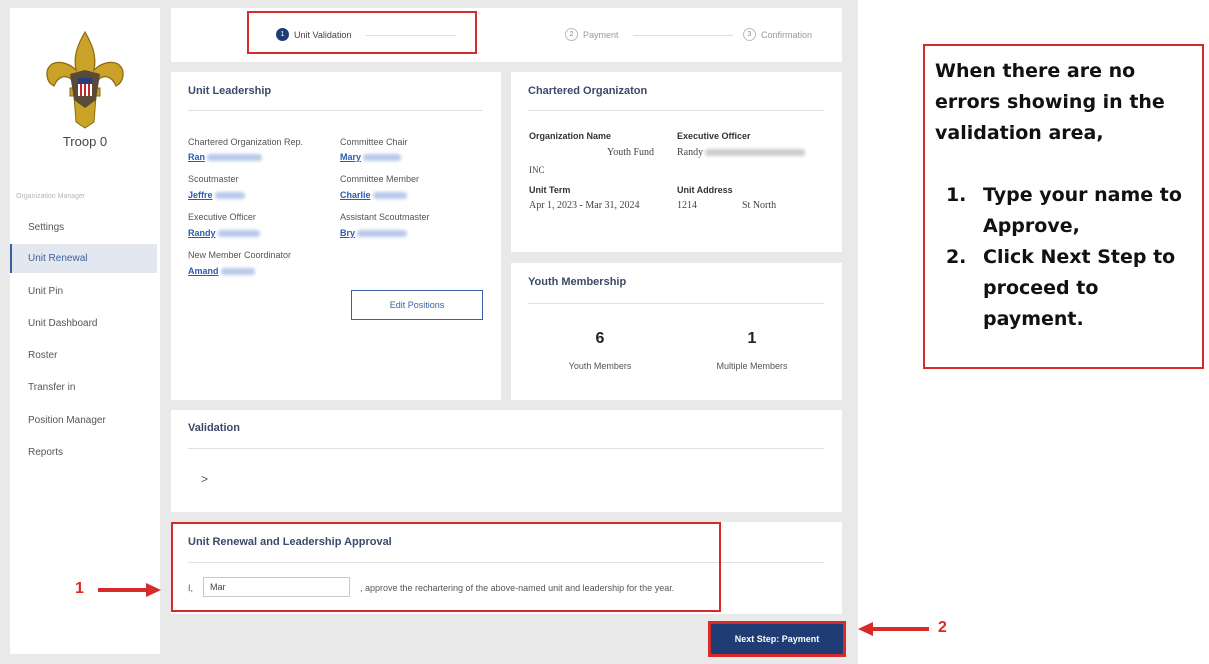 The image size is (1209, 664). What do you see at coordinates (83, 452) in the screenshot?
I see `sidebar-item-reports: Reports` at bounding box center [83, 452].